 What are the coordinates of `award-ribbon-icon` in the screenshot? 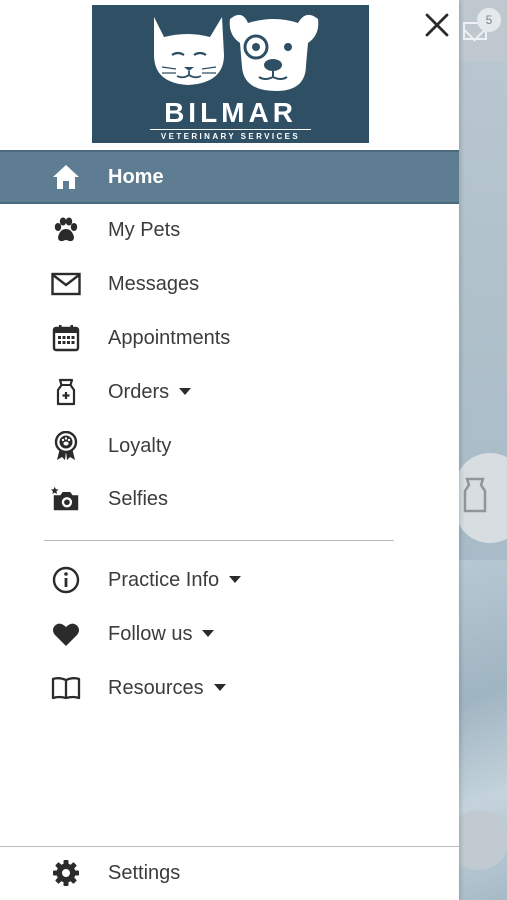 It's located at (66, 445).